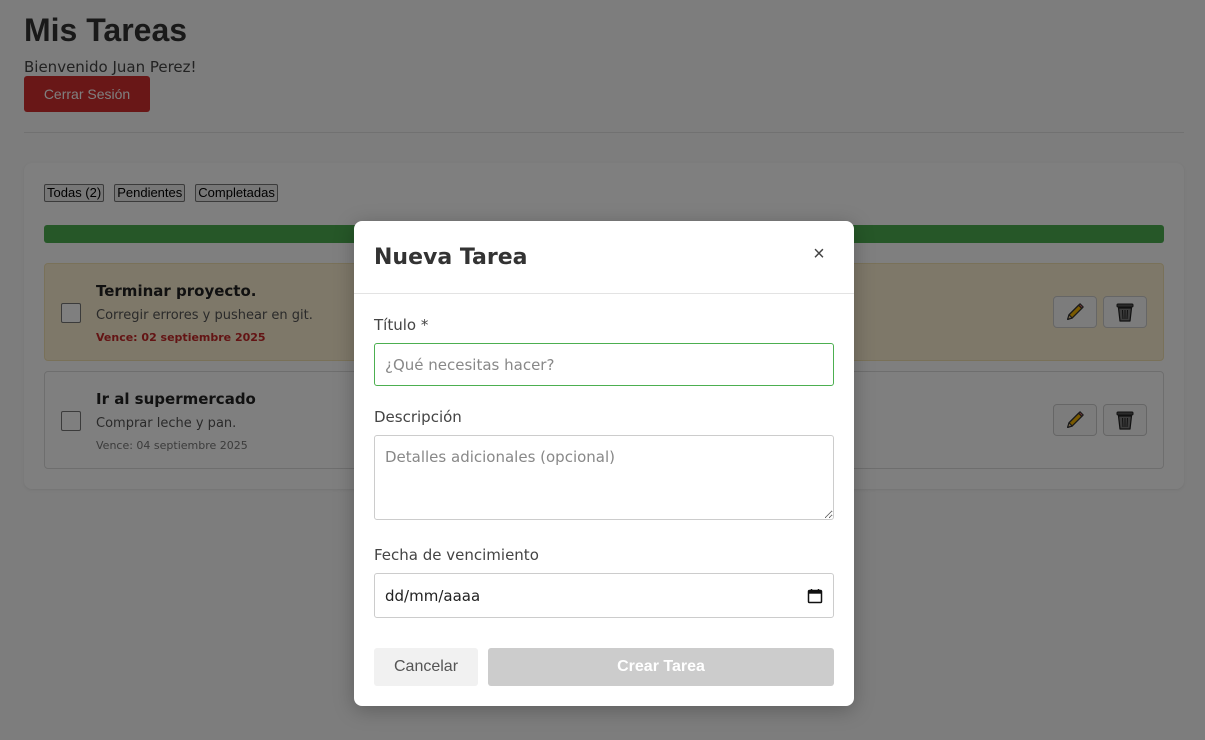  I want to click on description-textarea, so click(604, 477).